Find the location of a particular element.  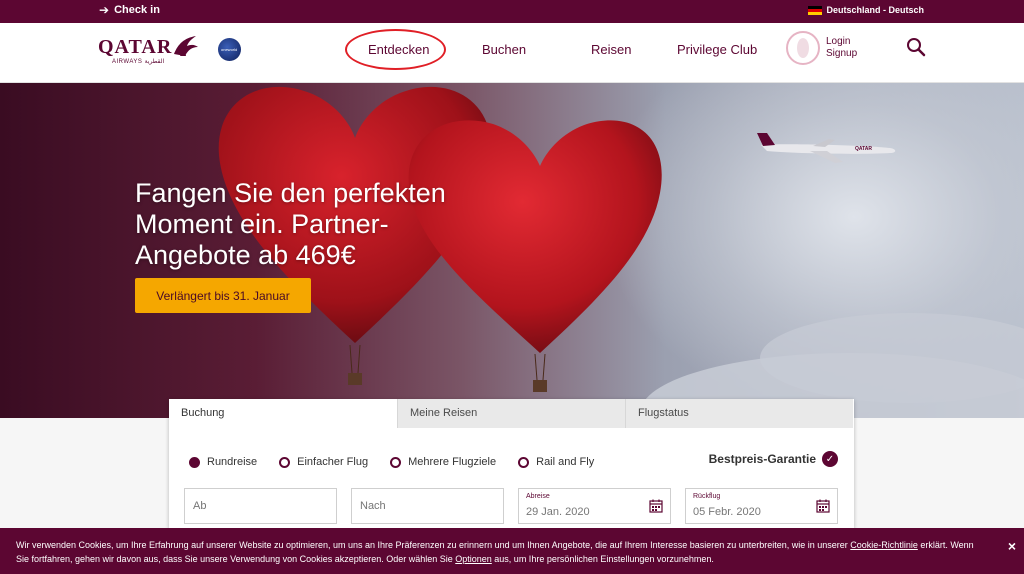

radio-selected-icon is located at coordinates (194, 462).